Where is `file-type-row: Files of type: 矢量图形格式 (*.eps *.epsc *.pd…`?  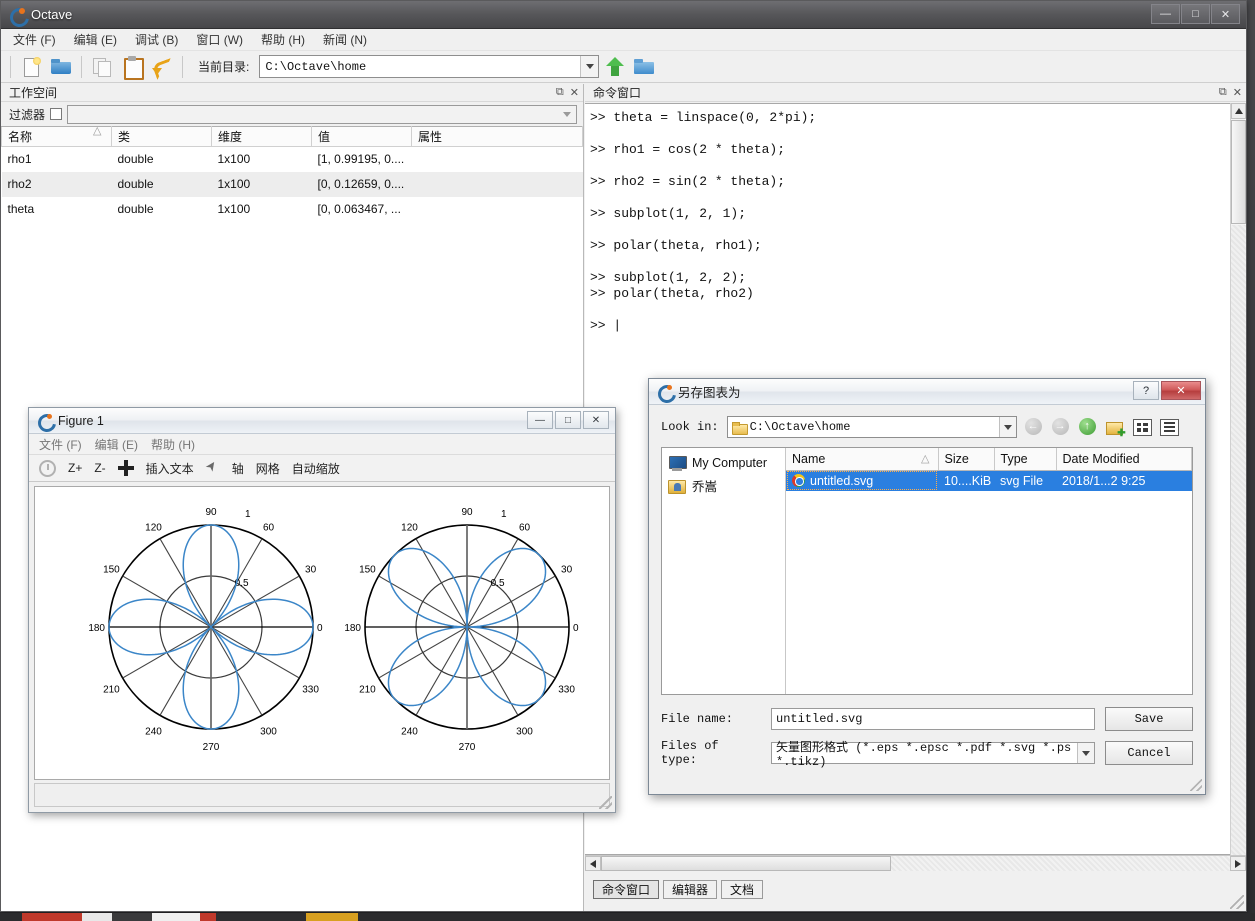 file-type-row: Files of type: 矢量图形格式 (*.eps *.epsc *.pd… is located at coordinates (927, 754).